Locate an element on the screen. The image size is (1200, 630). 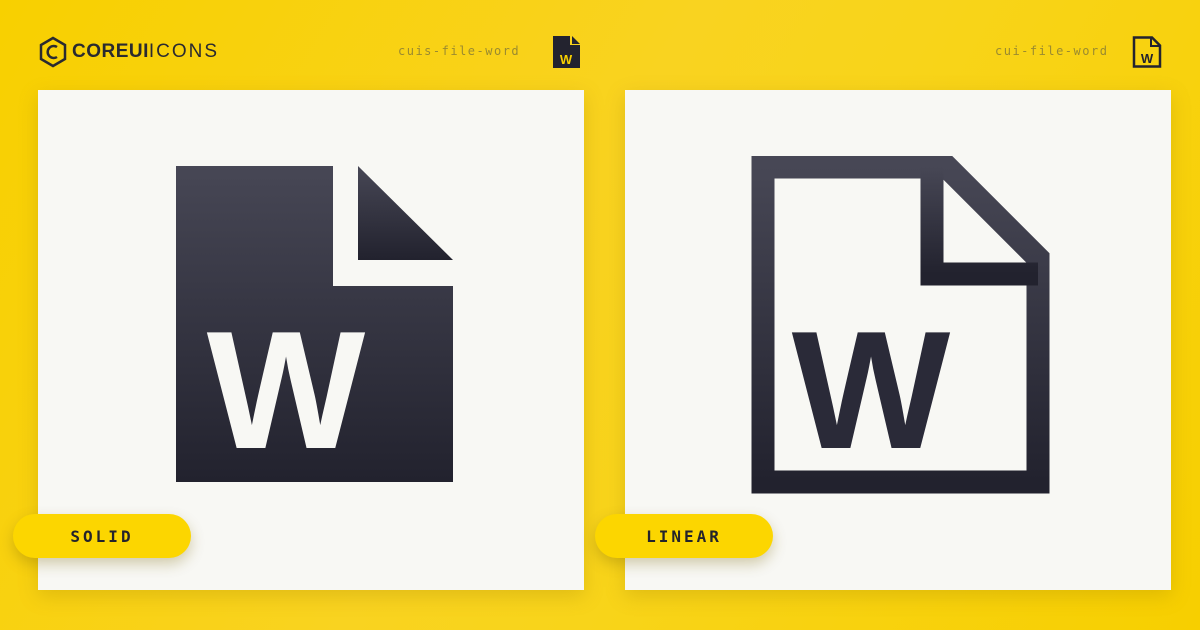
file-word-solid-icon: W is located at coordinates (314, 325).